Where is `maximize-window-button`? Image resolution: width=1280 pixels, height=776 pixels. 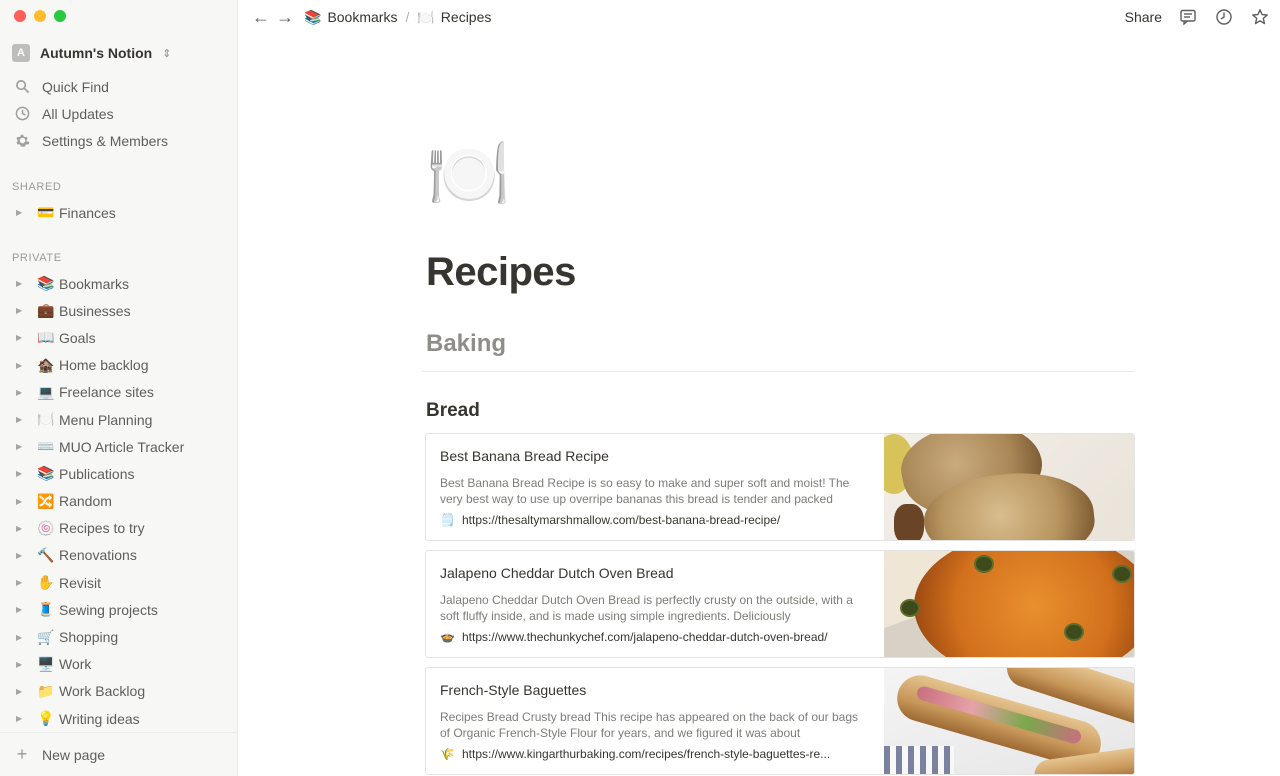
maximize-window-button is located at coordinates (60, 16).